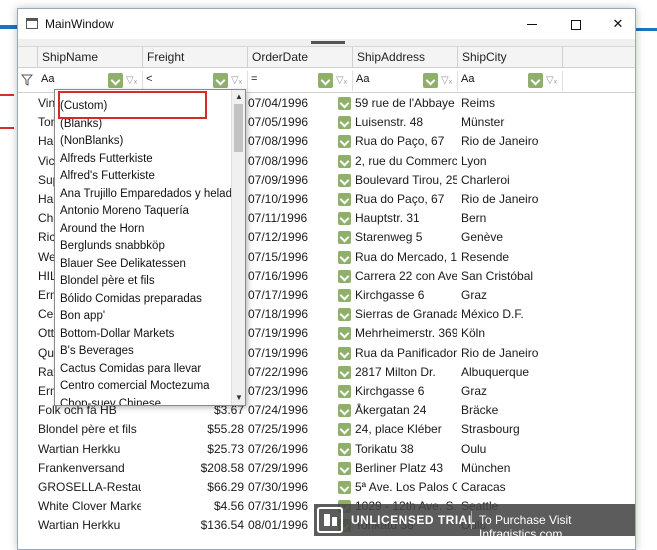  Describe the element at coordinates (290, 199) in the screenshot. I see `orderdate-cell: 07/10/1996` at that location.